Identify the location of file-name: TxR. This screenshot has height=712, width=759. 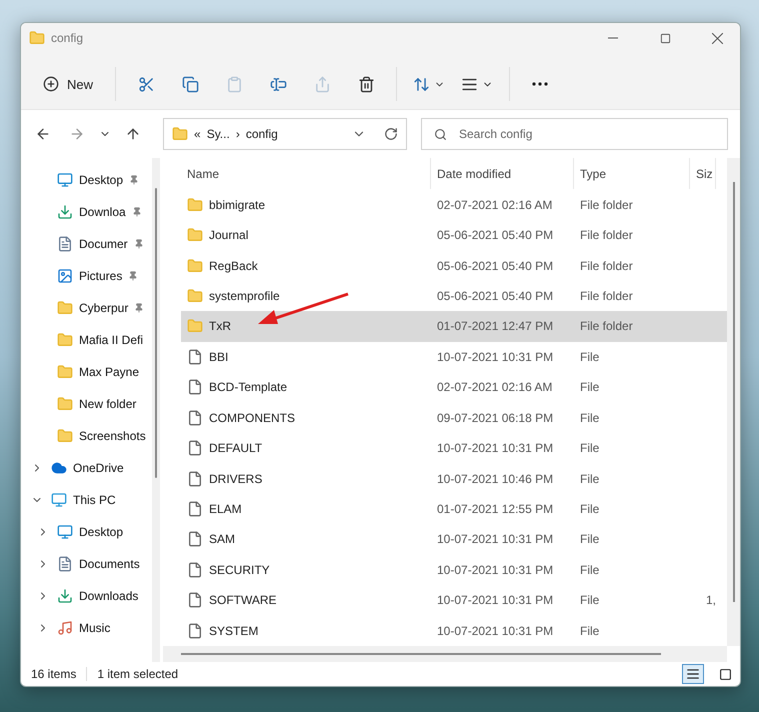
(220, 326).